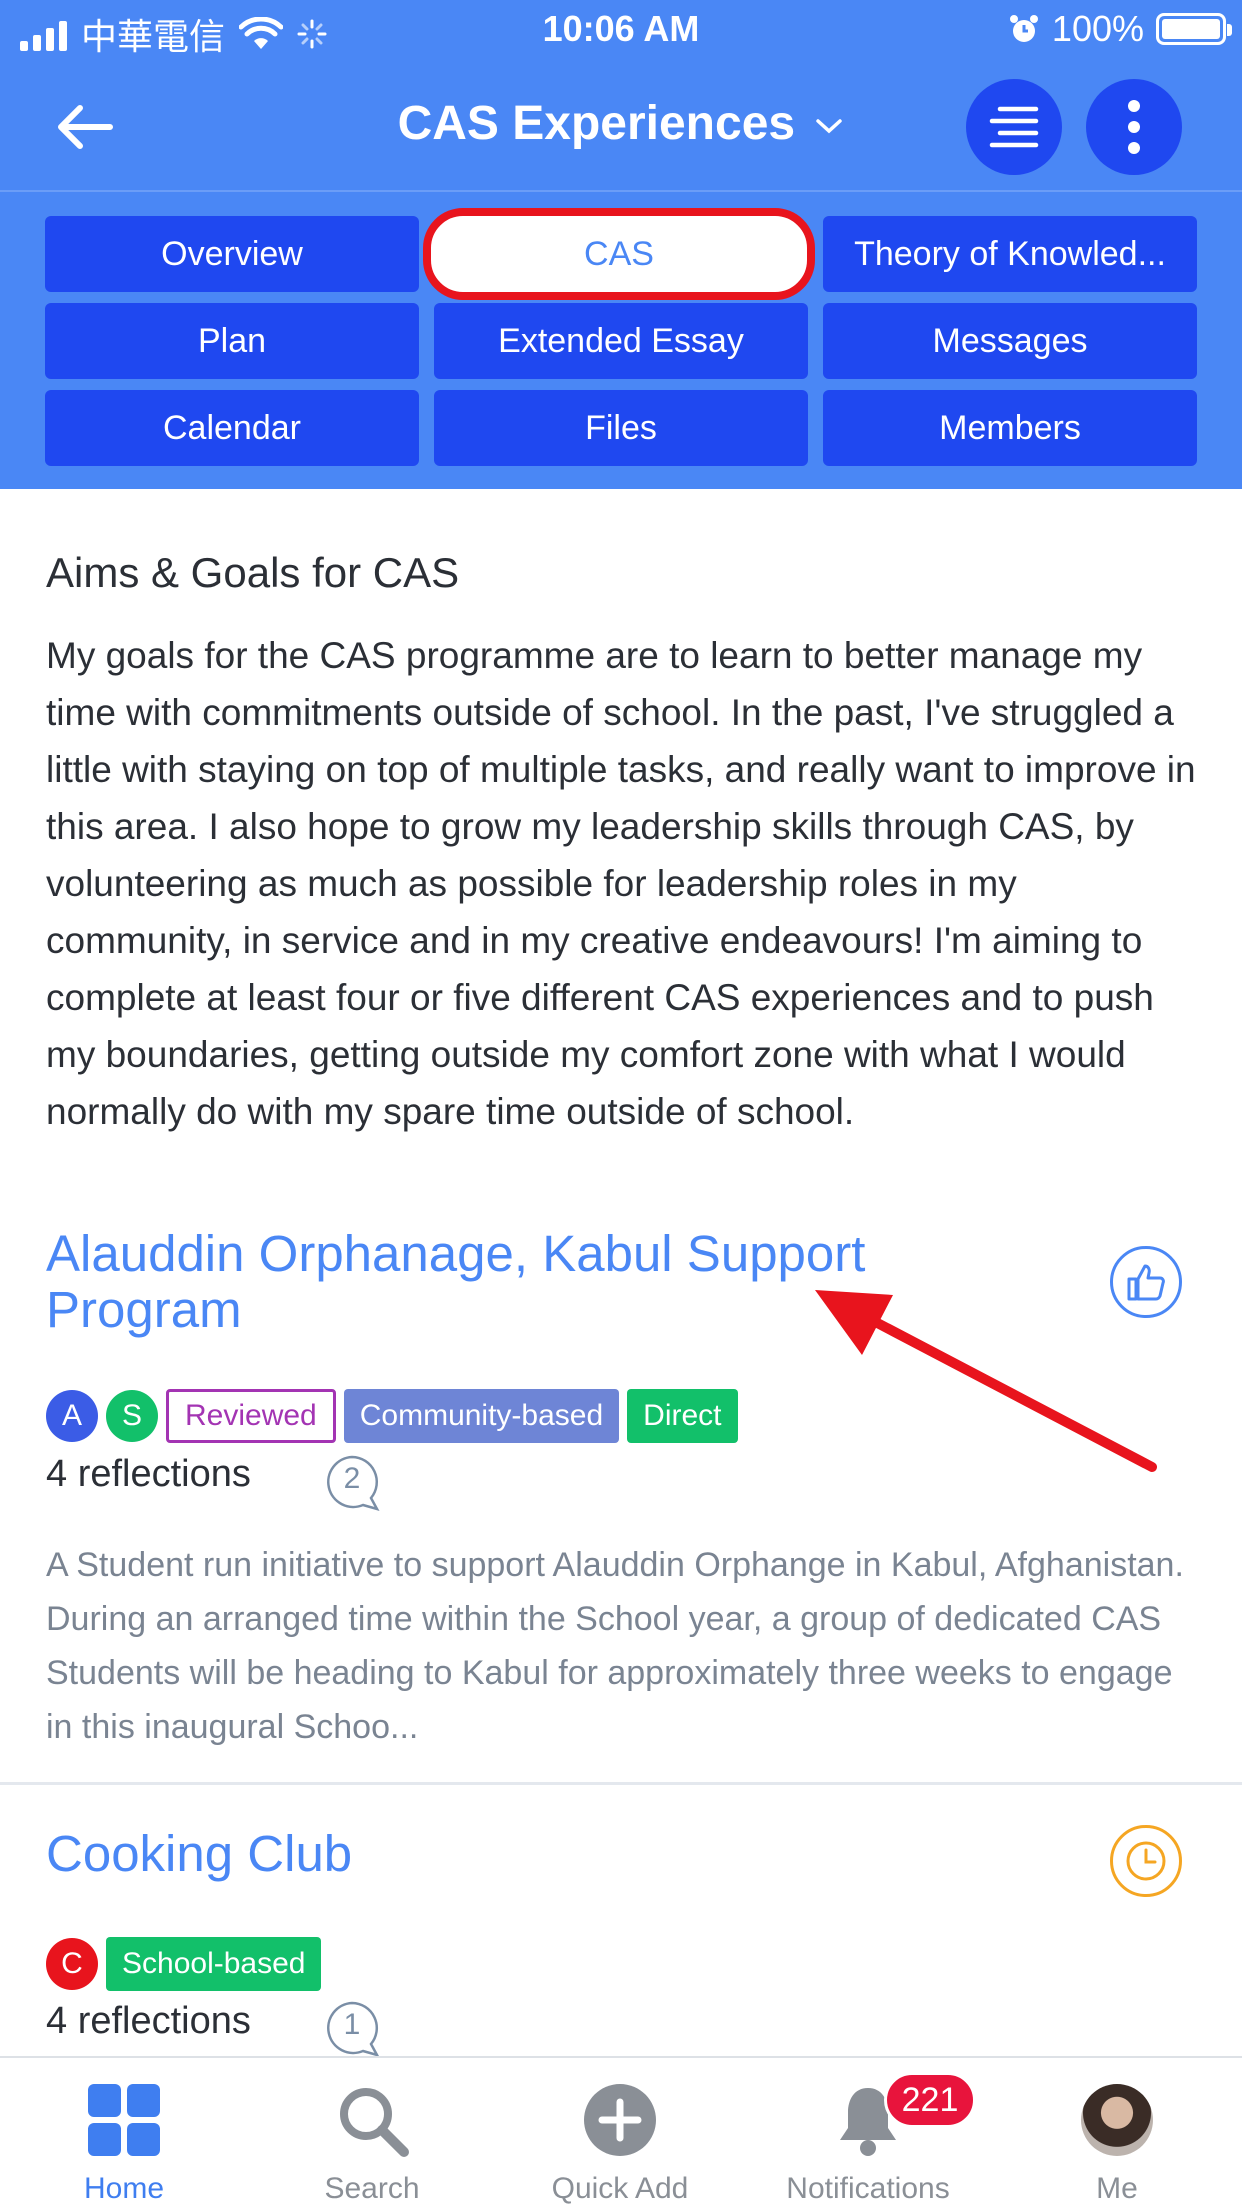  I want to click on page-title: CAS Experiences, so click(596, 123).